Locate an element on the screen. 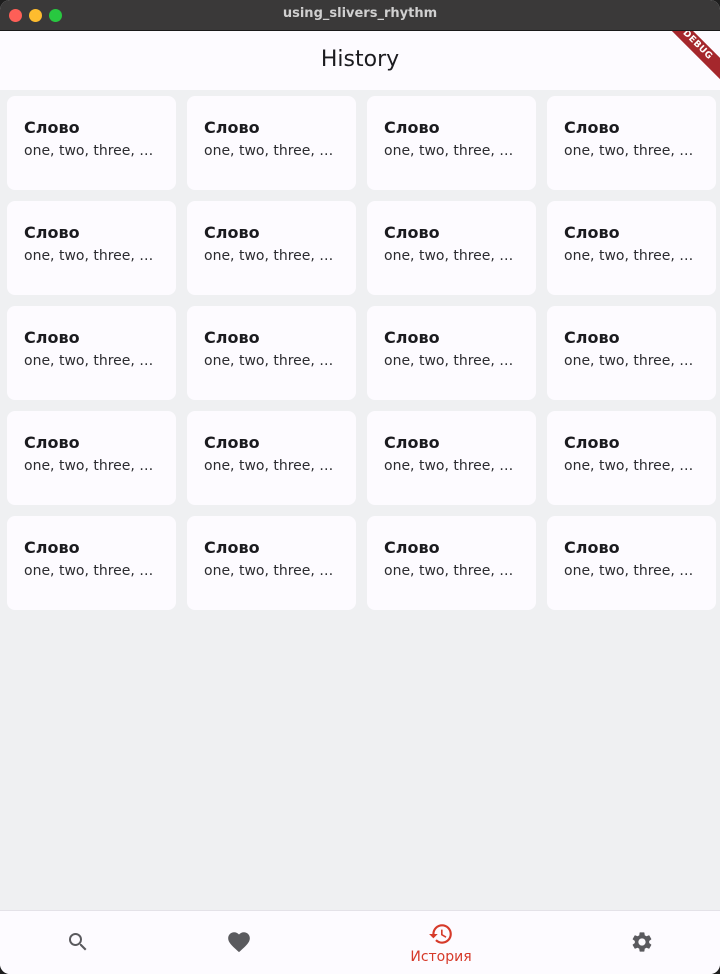 The height and width of the screenshot is (974, 720). bottom-navigation: История is located at coordinates (360, 942).